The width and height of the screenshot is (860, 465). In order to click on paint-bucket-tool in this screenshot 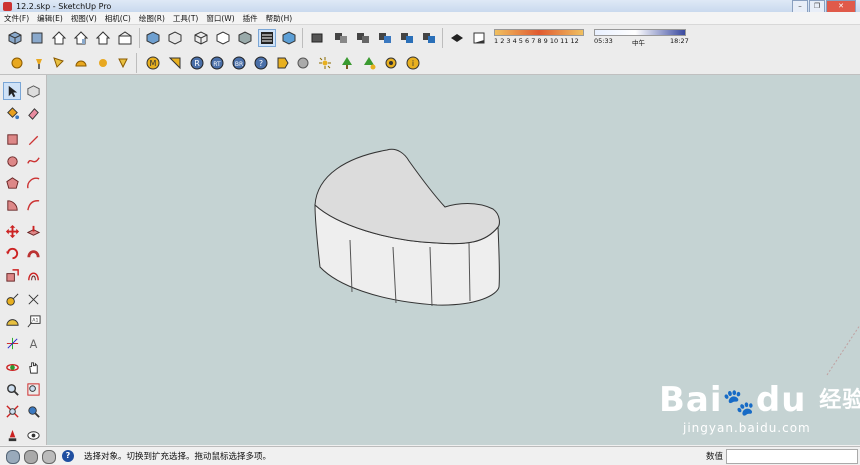, I will do `click(12, 113)`.